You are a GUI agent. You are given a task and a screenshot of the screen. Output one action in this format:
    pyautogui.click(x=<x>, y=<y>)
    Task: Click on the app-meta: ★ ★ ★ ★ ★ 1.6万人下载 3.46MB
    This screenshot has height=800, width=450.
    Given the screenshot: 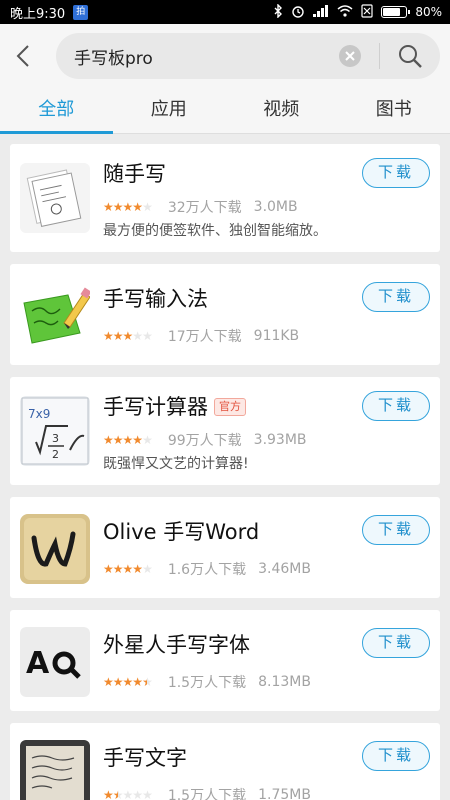 What is the action you would take?
    pyautogui.click(x=207, y=569)
    